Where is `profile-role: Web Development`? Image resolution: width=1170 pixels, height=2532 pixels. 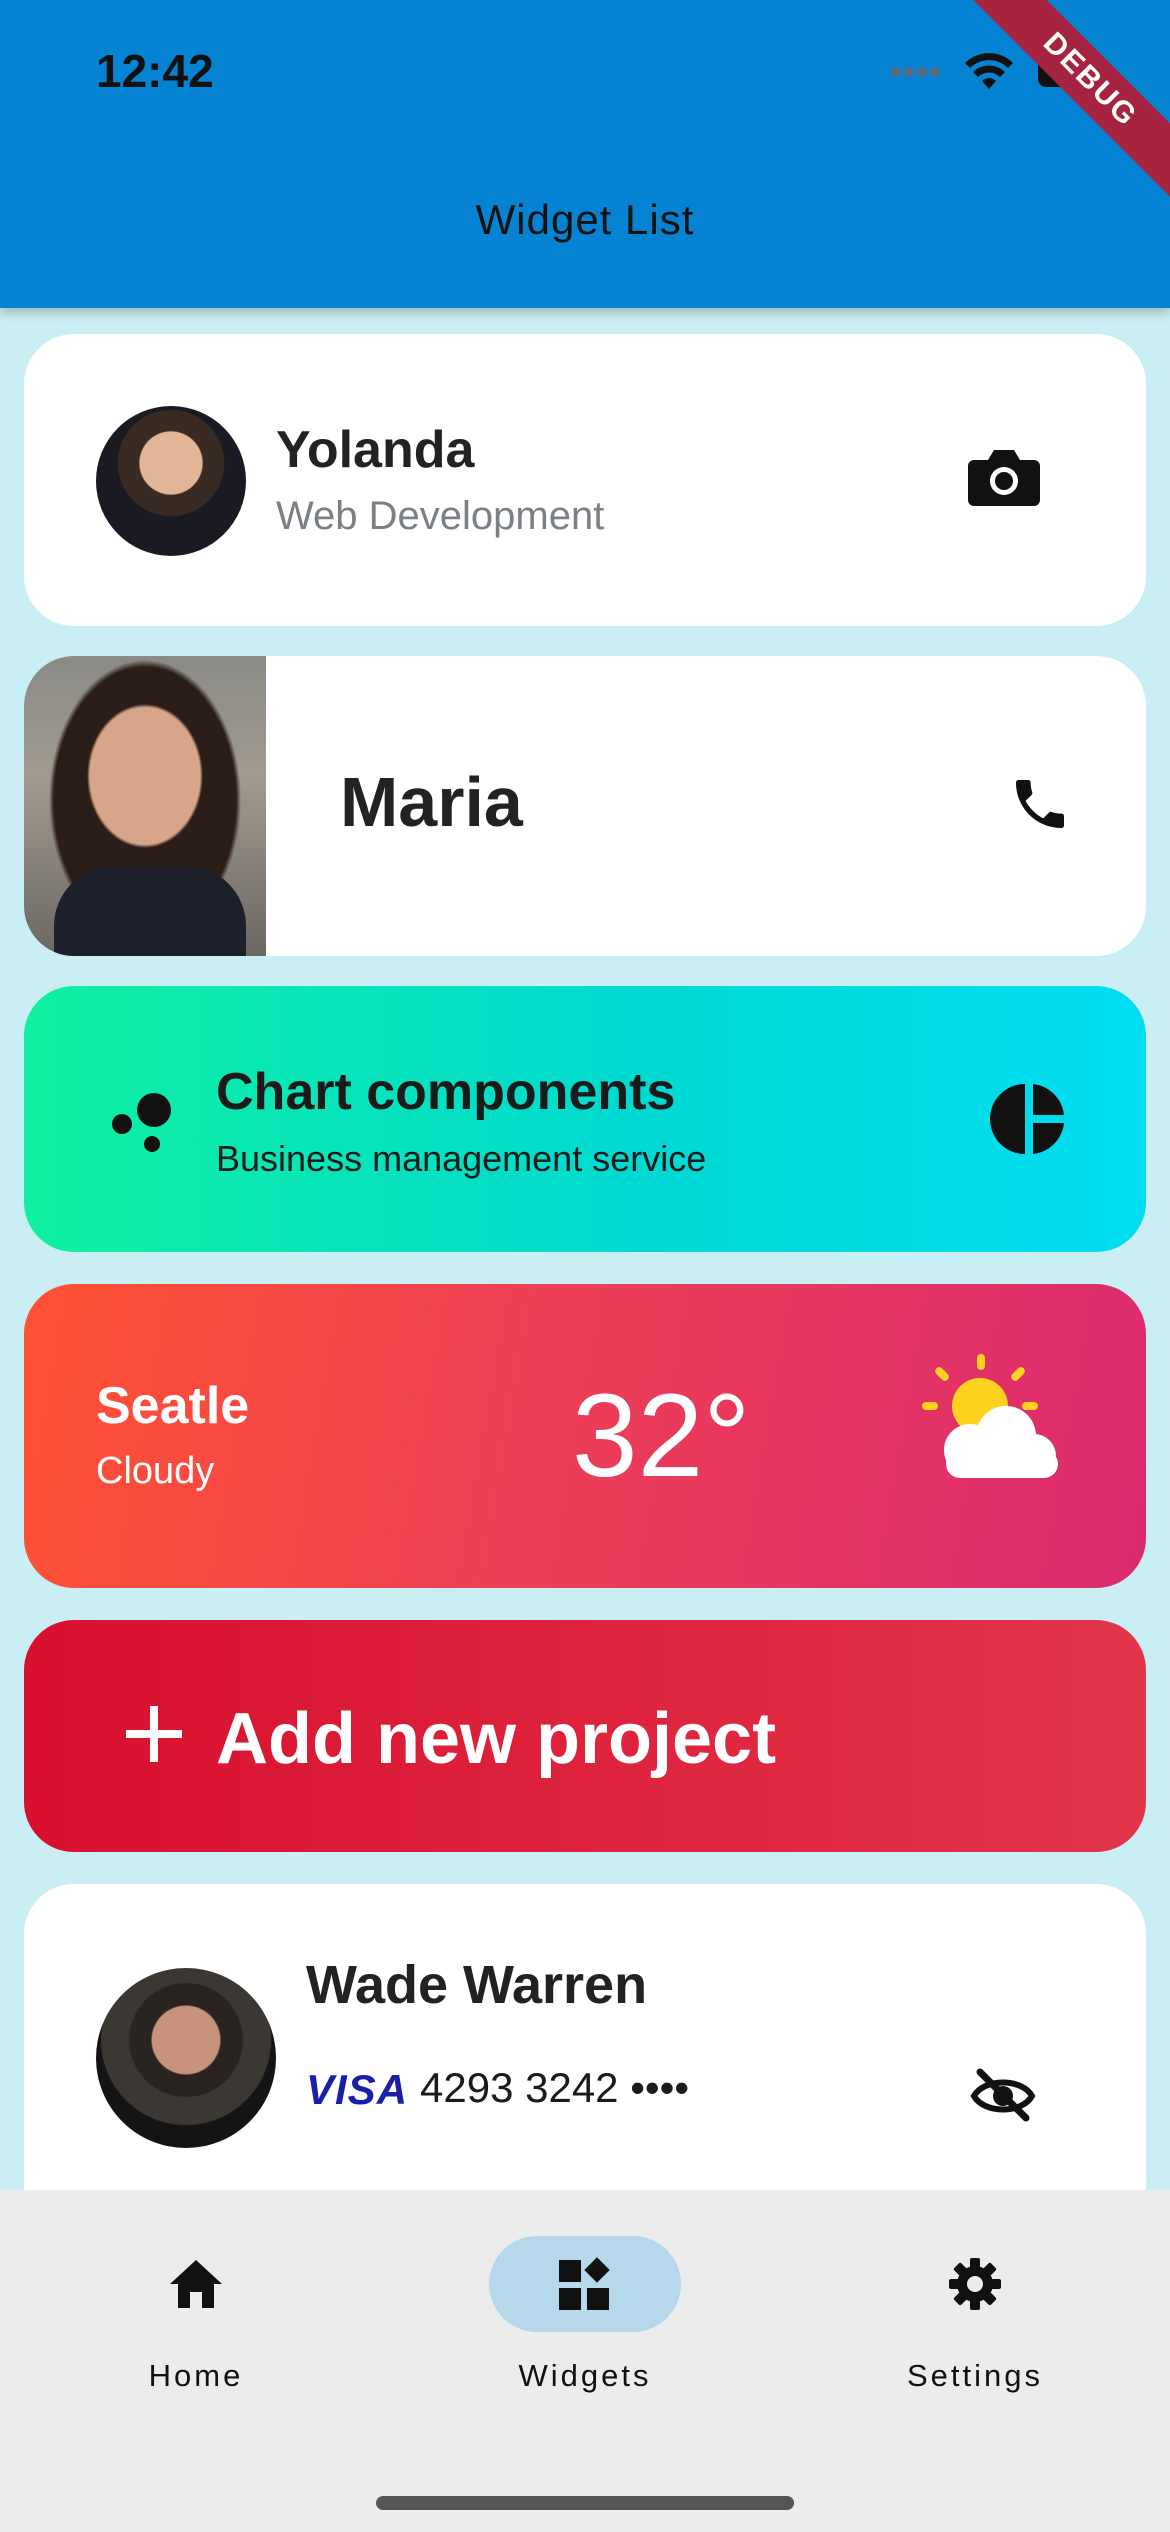
profile-role: Web Development is located at coordinates (440, 516).